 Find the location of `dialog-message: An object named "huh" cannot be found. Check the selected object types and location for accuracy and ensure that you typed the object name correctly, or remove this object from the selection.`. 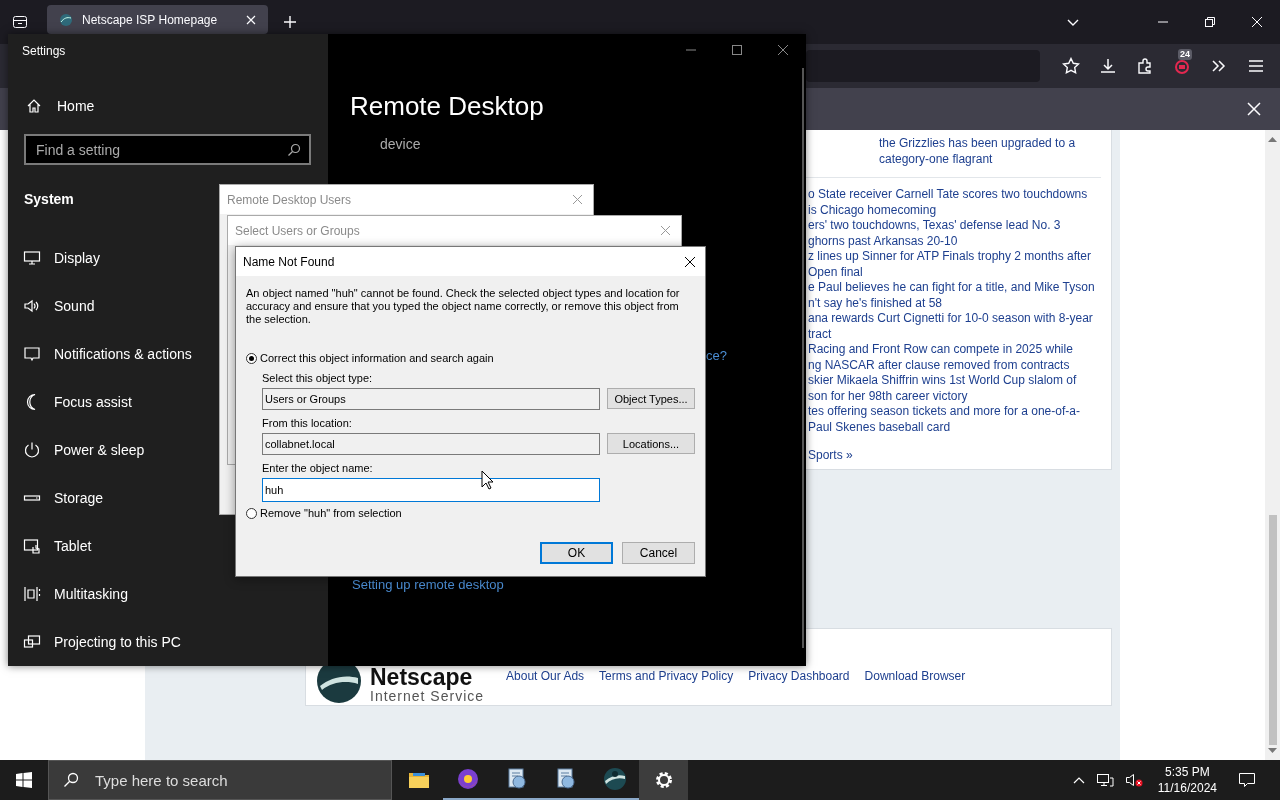

dialog-message: An object named "huh" cannot be found. Check the selected object types and location for accuracy and ensure that you typed the object name correctly, or remove this object from the selection. is located at coordinates (463, 306).